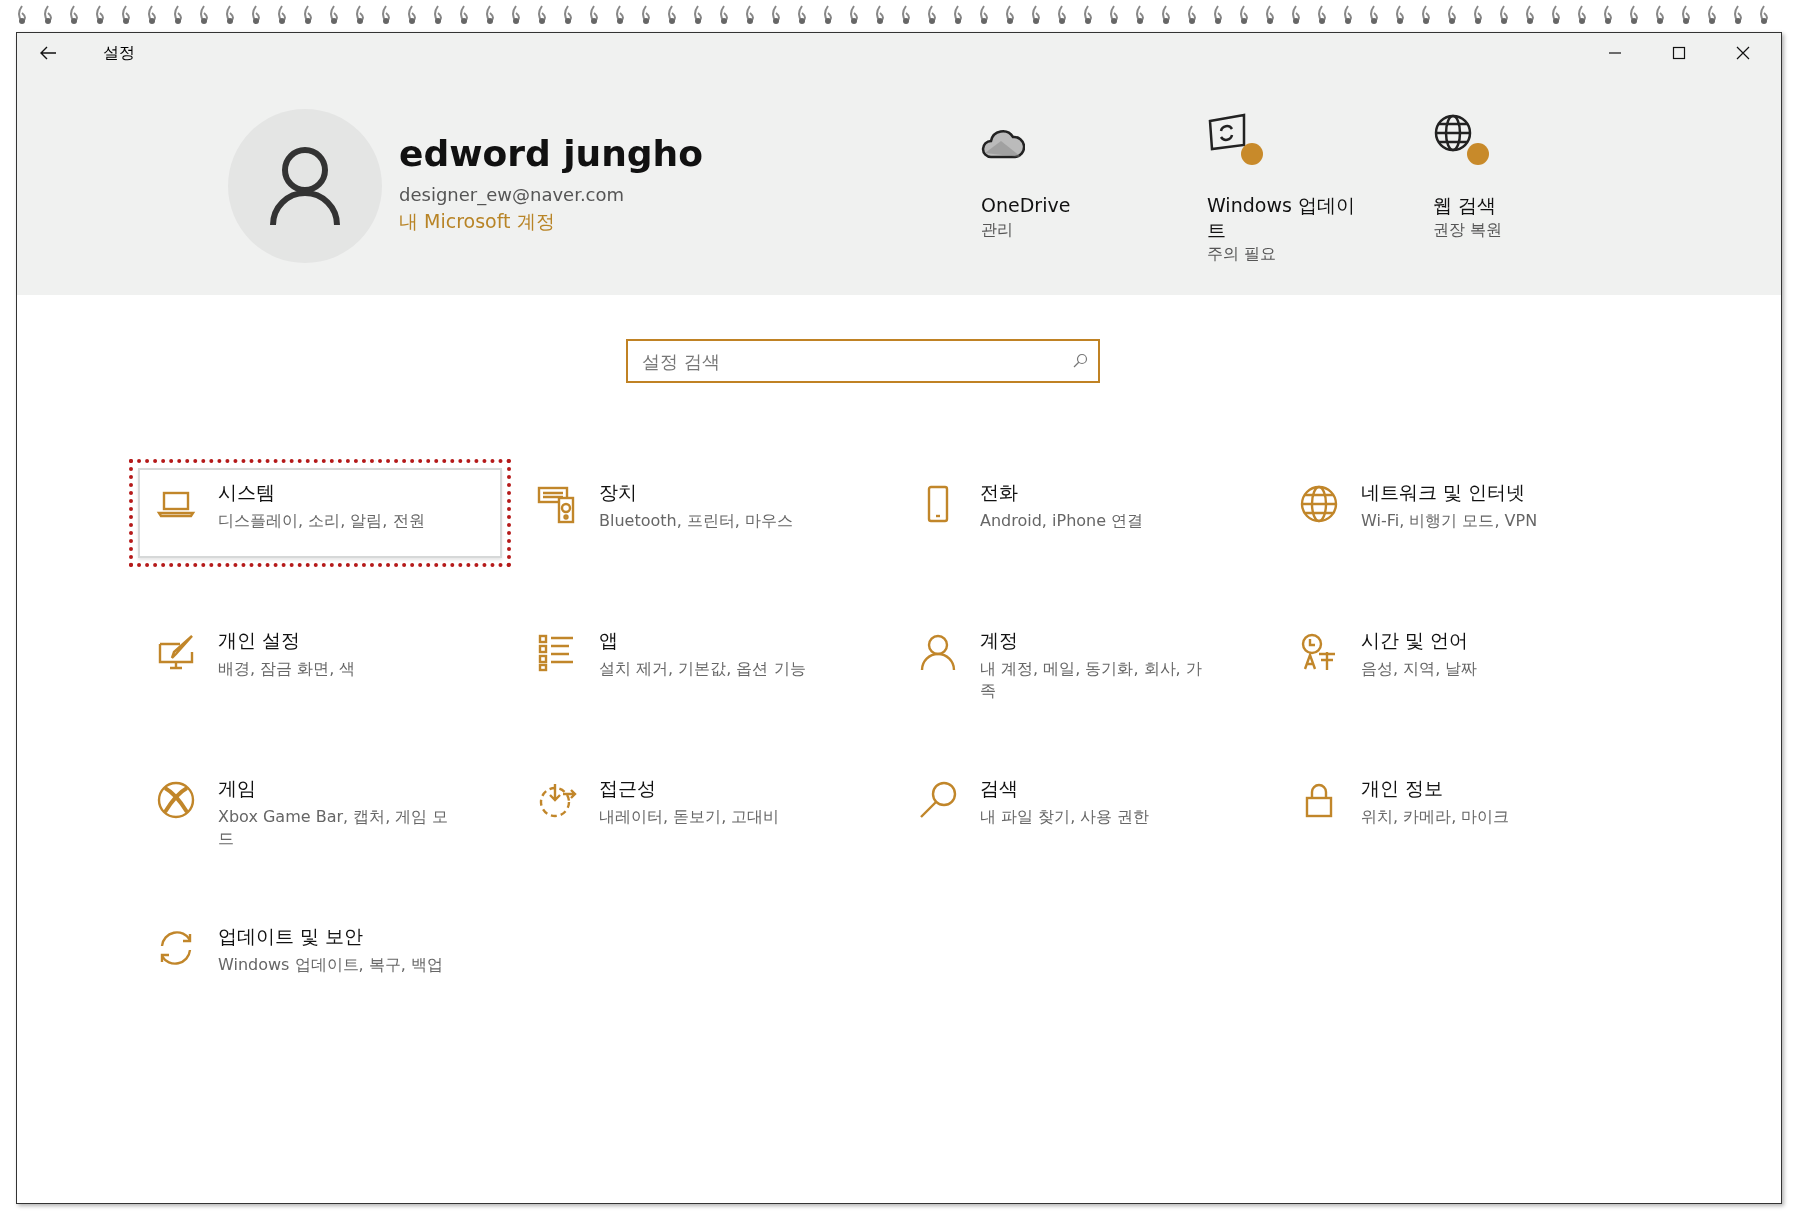  I want to click on category-tile: 전화 Android, iPhone 연결, so click(1082, 513).